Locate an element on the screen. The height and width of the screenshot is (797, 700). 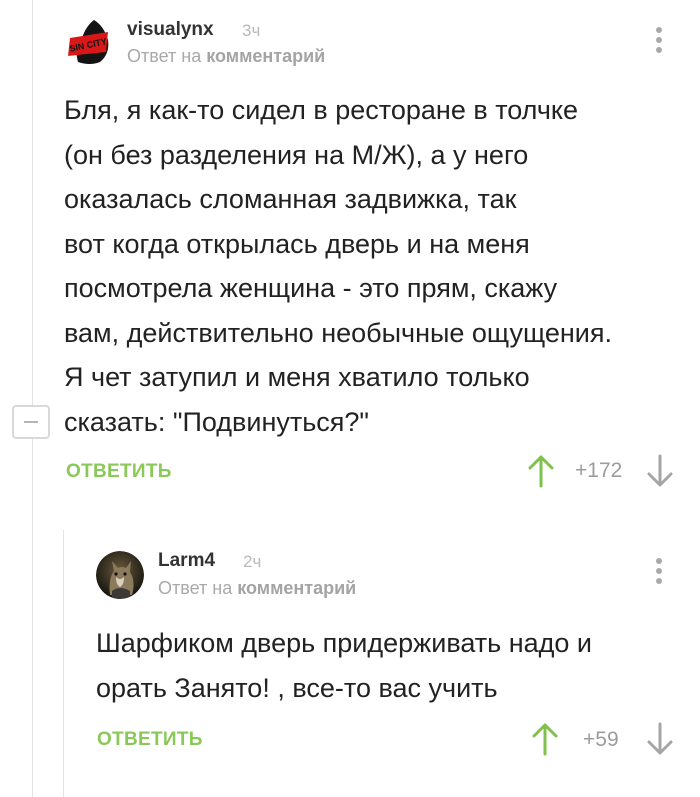
cat-avatar-icon is located at coordinates (120, 575).